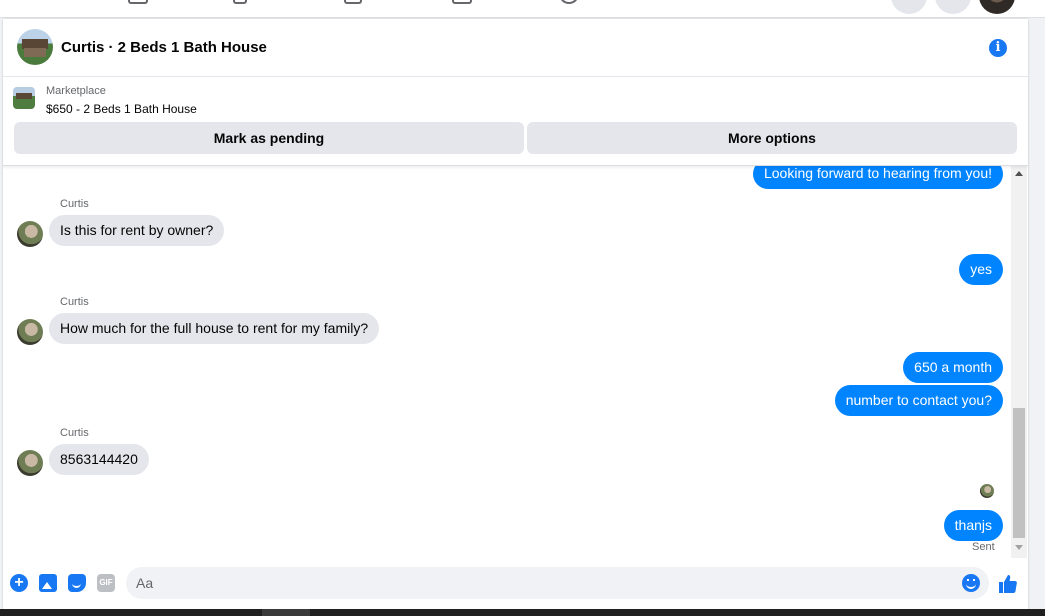 The height and width of the screenshot is (616, 1045). What do you see at coordinates (987, 491) in the screenshot?
I see `read-receipt-avatar` at bounding box center [987, 491].